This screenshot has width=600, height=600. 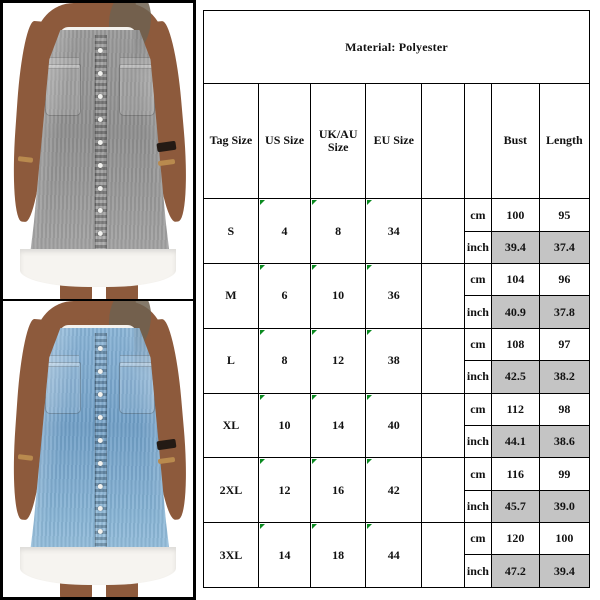 What do you see at coordinates (515, 539) in the screenshot?
I see `cell-bust-cm: 120` at bounding box center [515, 539].